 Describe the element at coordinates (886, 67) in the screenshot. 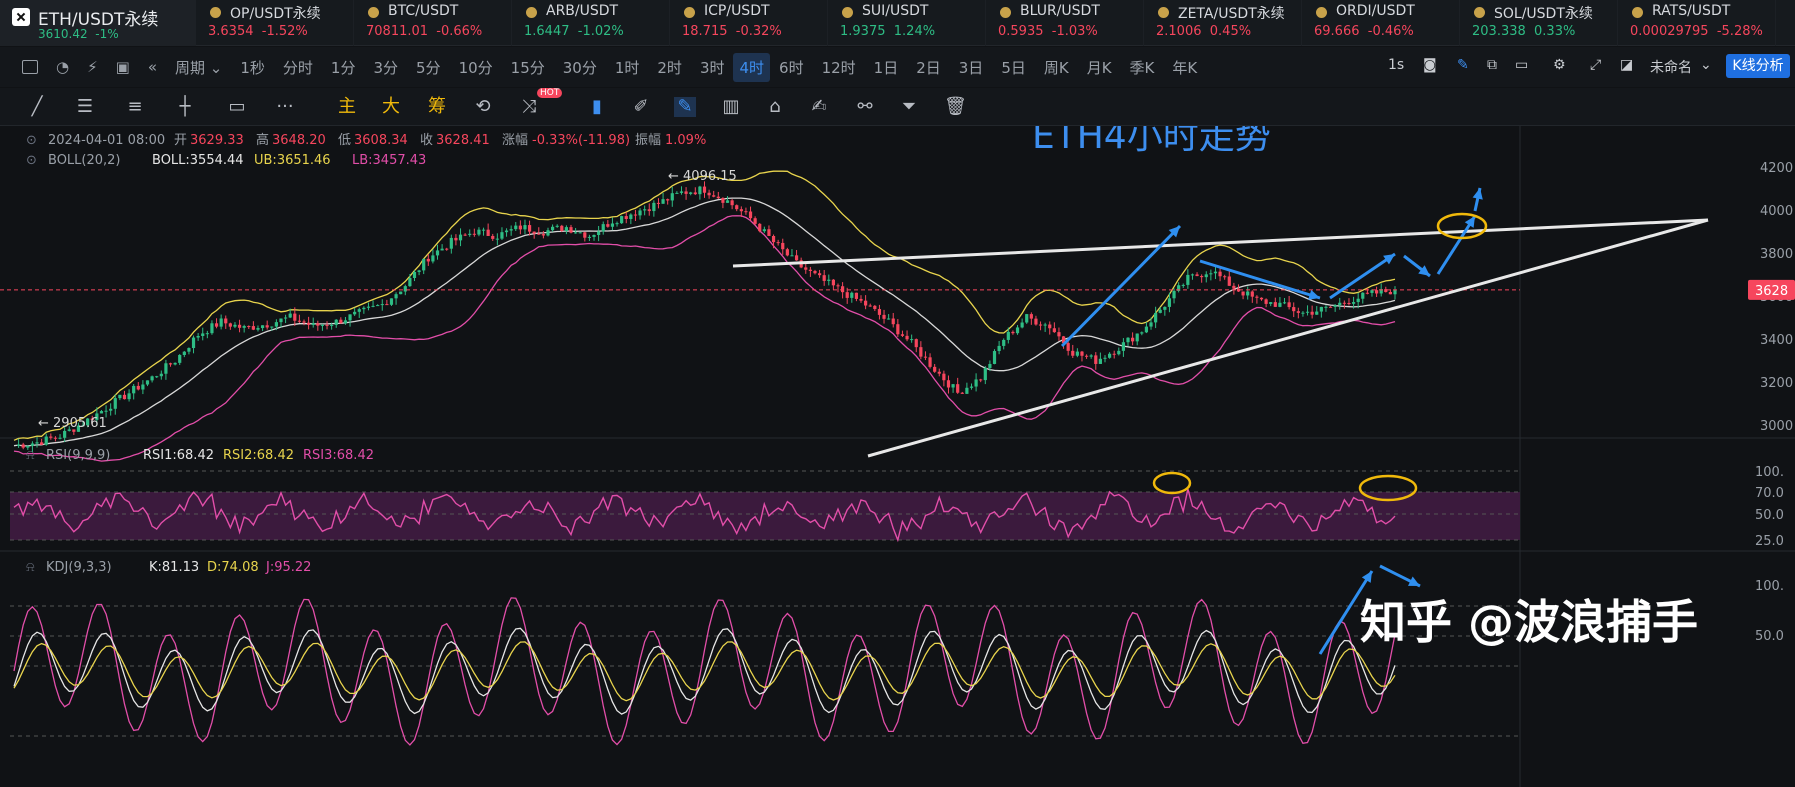

I see `period-15: 1日` at that location.